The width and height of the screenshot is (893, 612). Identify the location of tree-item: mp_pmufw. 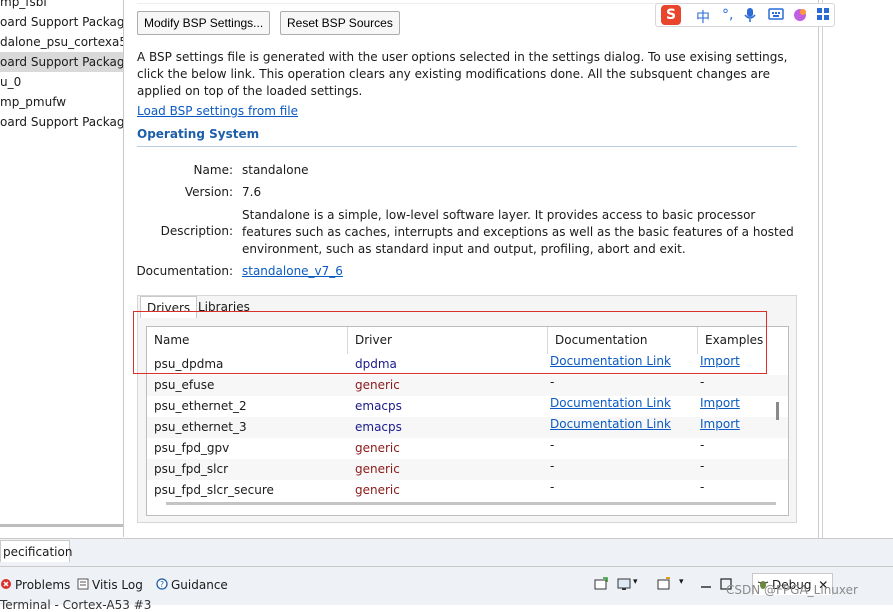
(33, 102).